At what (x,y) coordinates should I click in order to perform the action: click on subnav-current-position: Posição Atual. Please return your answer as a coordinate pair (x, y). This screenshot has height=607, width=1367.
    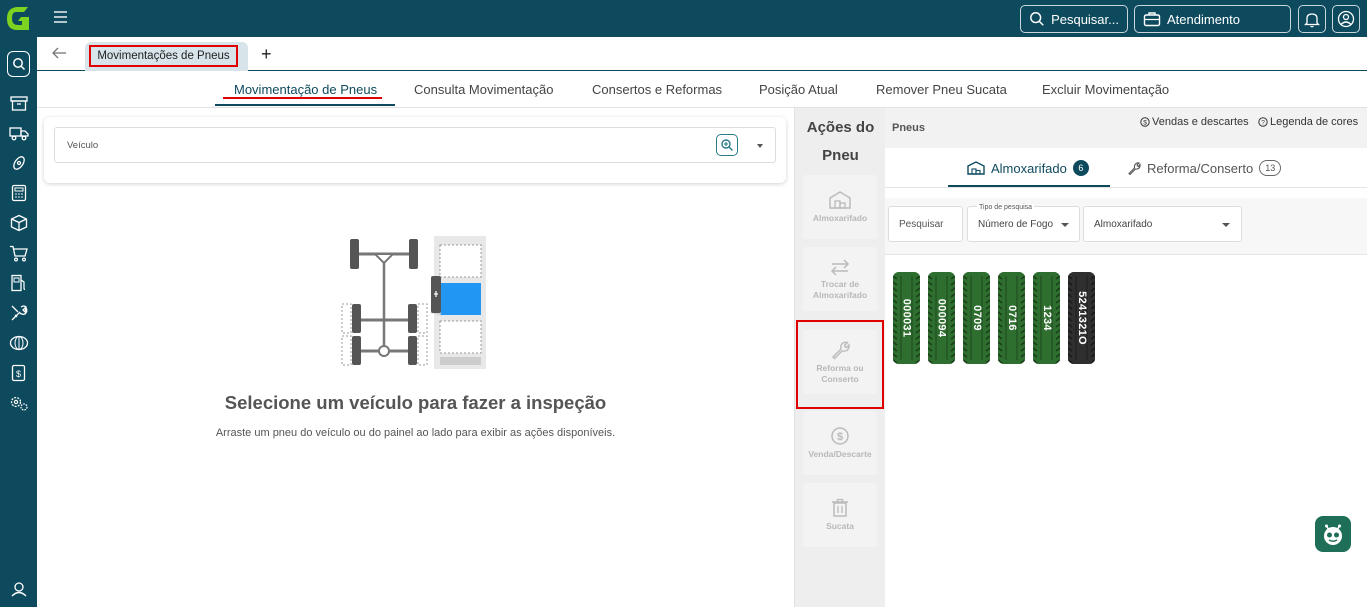
    Looking at the image, I should click on (798, 89).